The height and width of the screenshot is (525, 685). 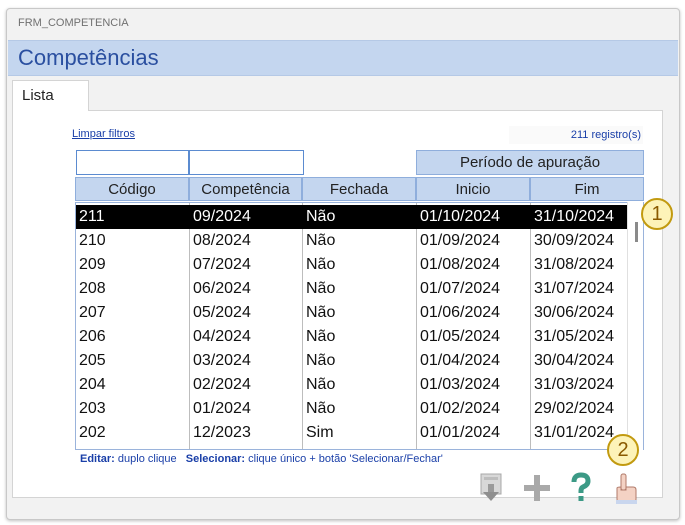 I want to click on grid-scrollbar, so click(x=635, y=326).